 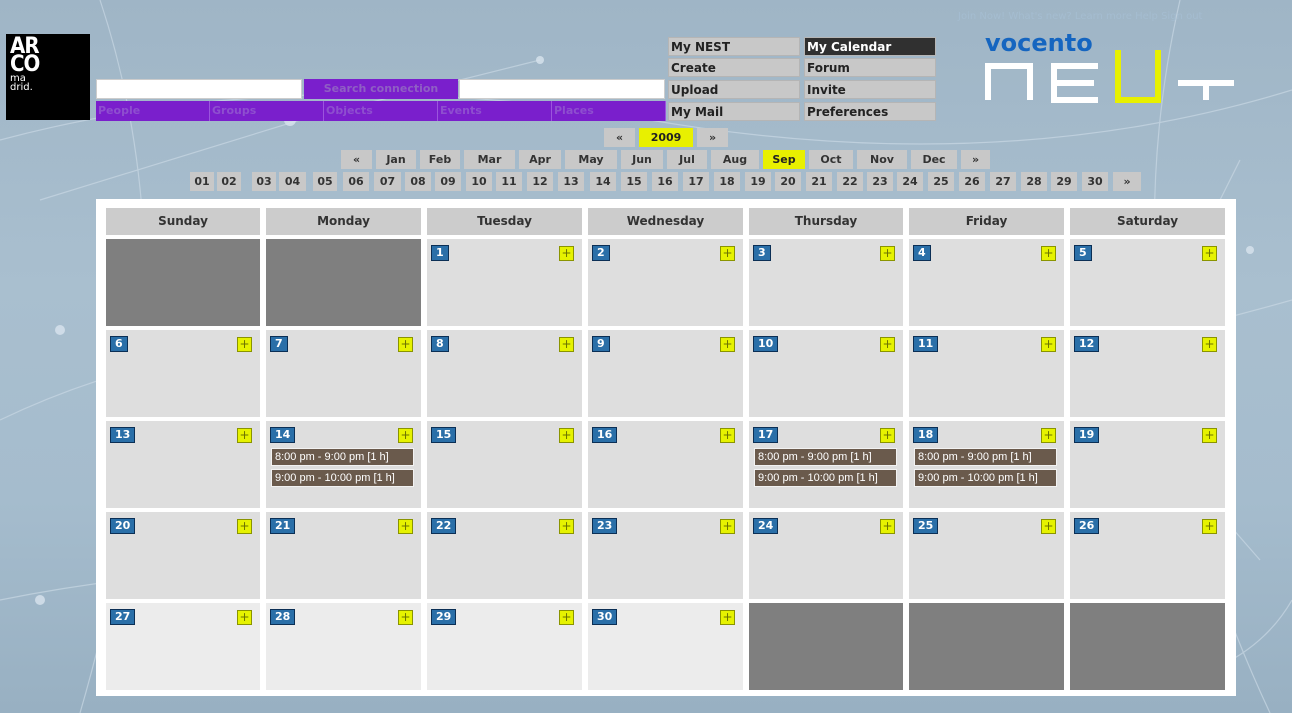 What do you see at coordinates (202, 181) in the screenshot?
I see `day-link-01: 01` at bounding box center [202, 181].